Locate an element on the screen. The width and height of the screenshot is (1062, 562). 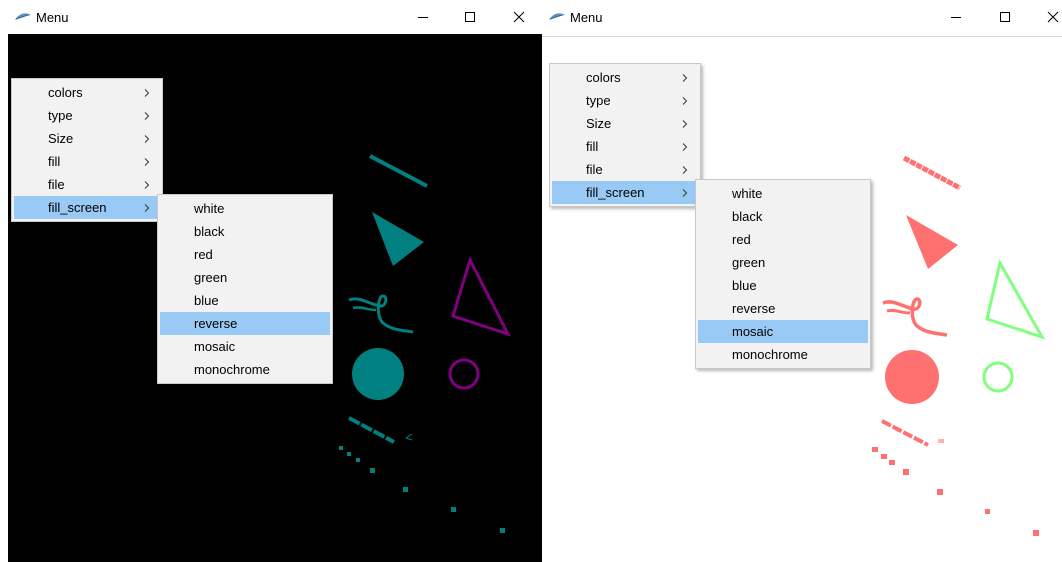
submenu-item-label: reverse is located at coordinates (754, 308).